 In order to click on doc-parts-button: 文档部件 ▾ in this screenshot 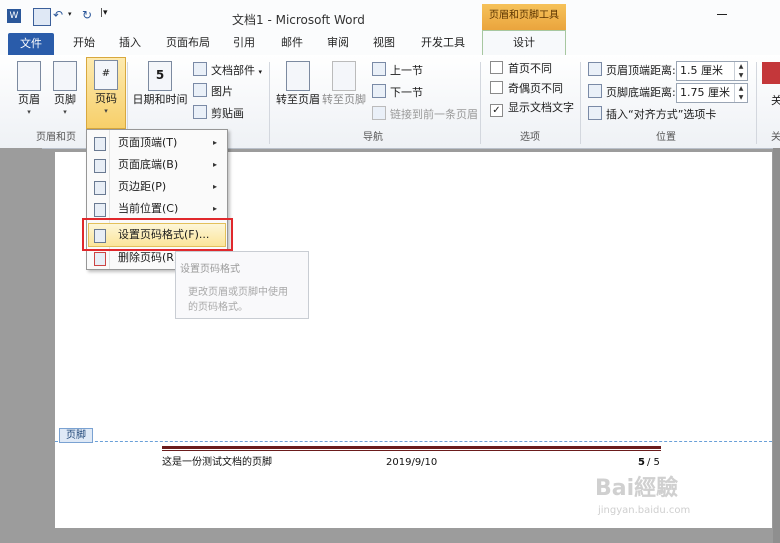, I will do `click(227, 71)`.